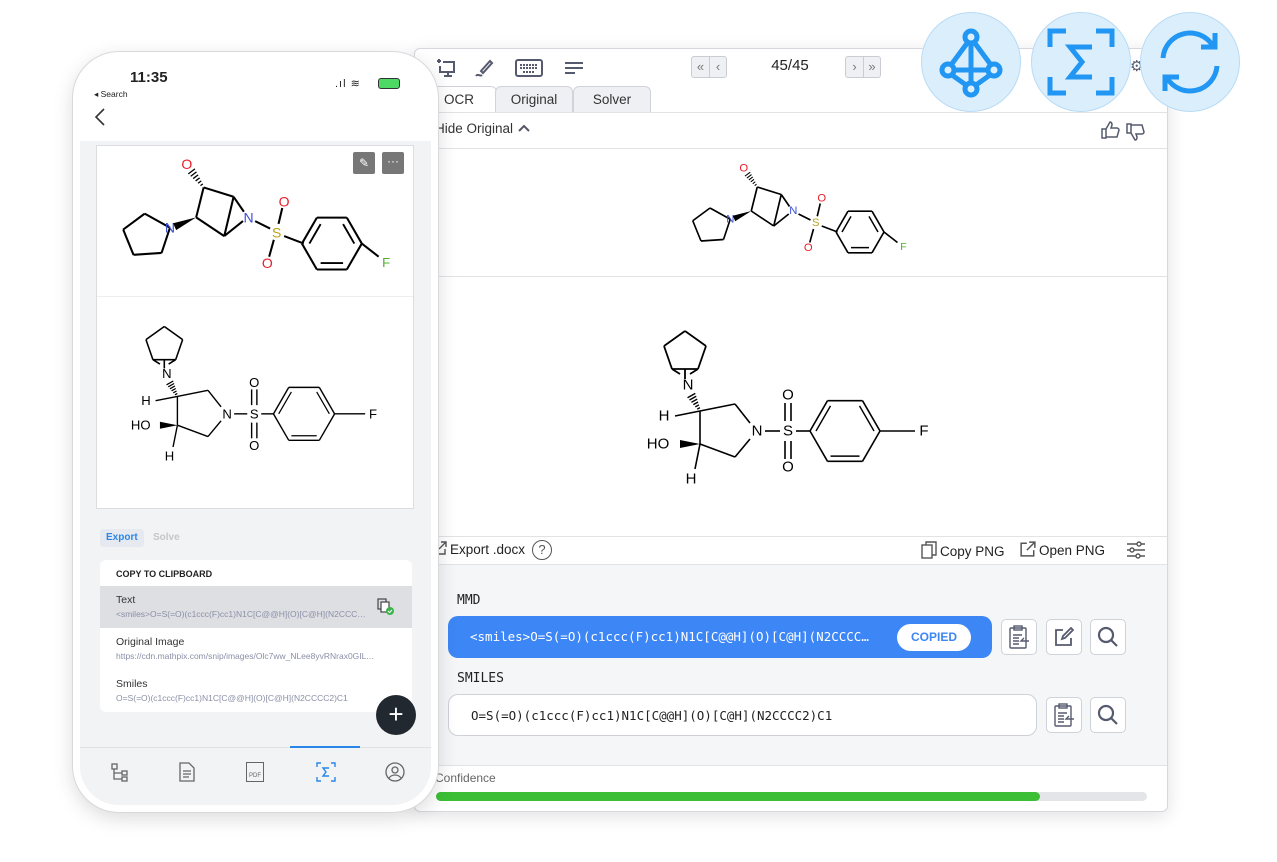 The width and height of the screenshot is (1277, 862). I want to click on screenshot-crop-icon, so click(448, 68).